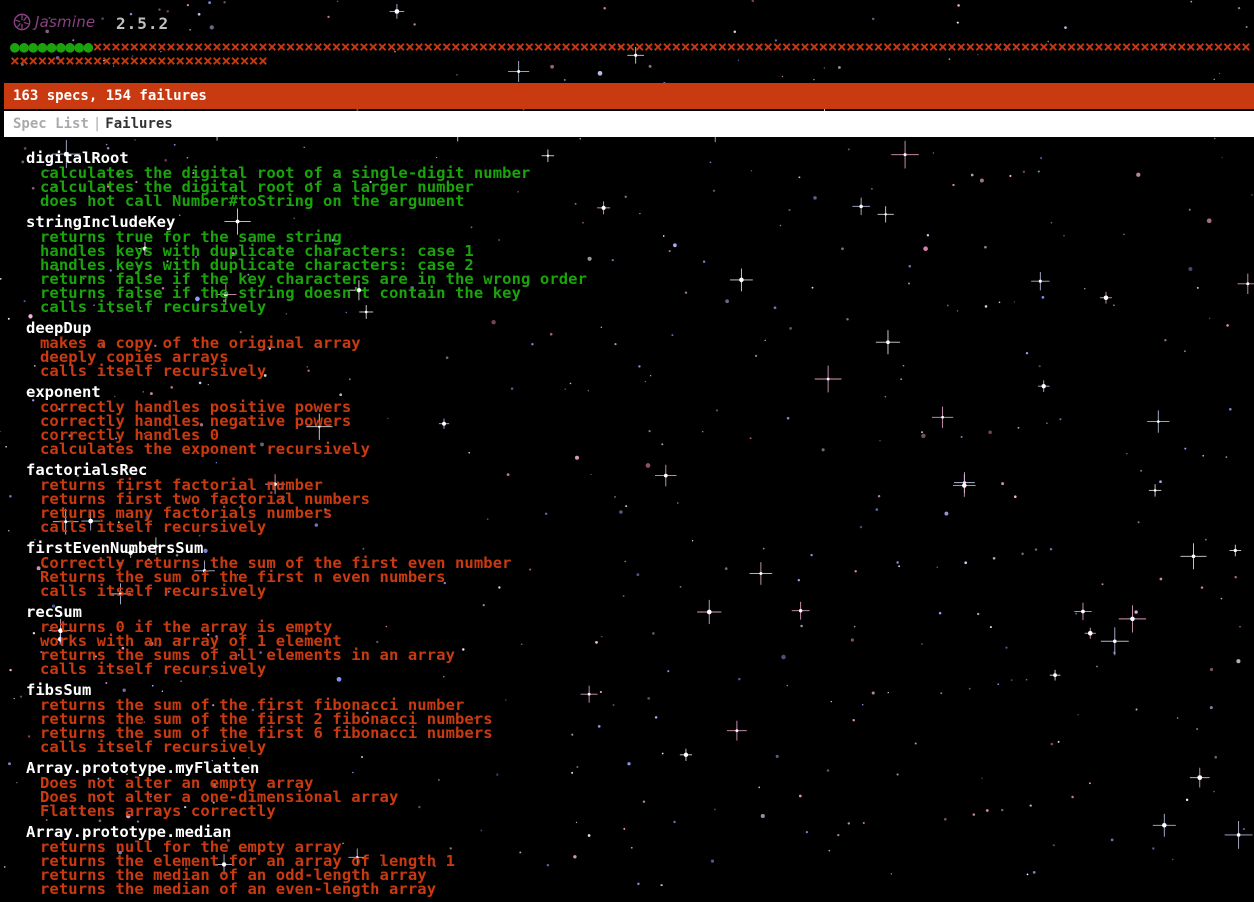  I want to click on failures-link: Failures, so click(138, 124).